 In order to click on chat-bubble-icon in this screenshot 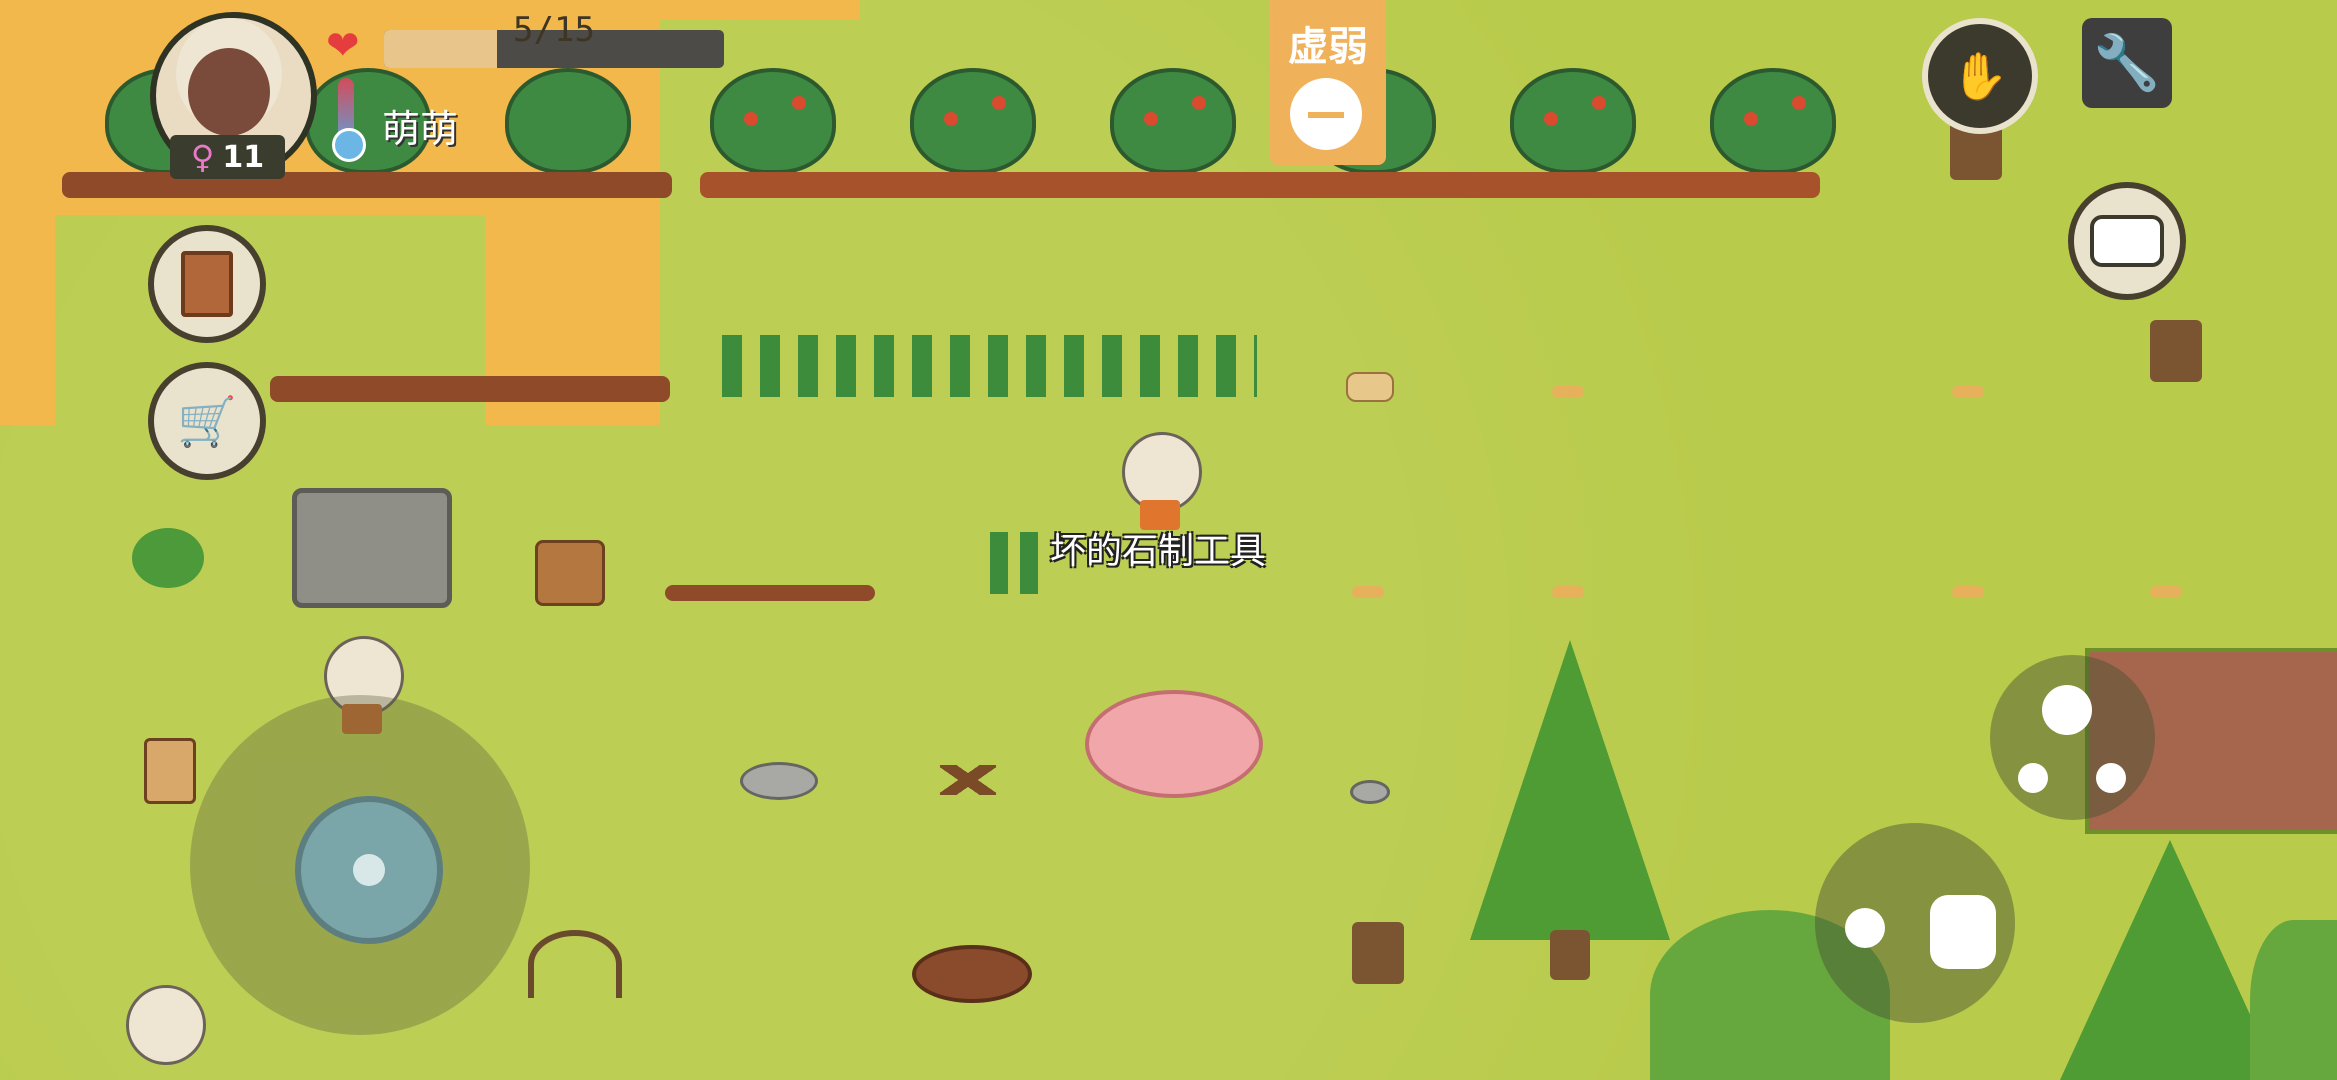, I will do `click(2127, 241)`.